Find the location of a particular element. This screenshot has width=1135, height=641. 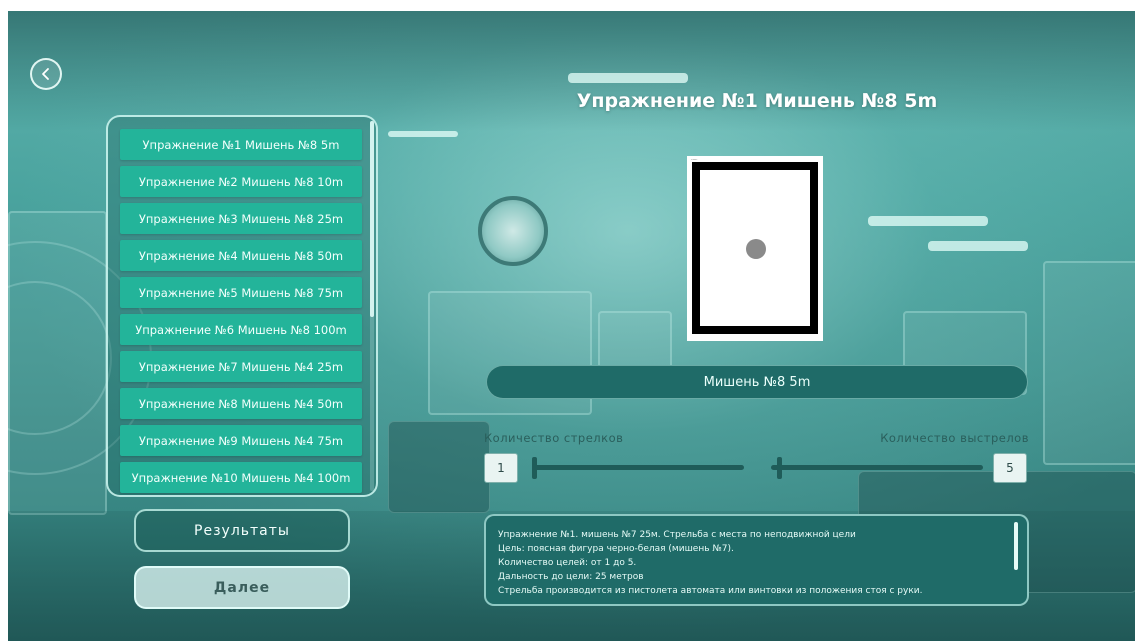

exercise-item-10: Упражнение №10 Мишень №4 100m is located at coordinates (241, 477).